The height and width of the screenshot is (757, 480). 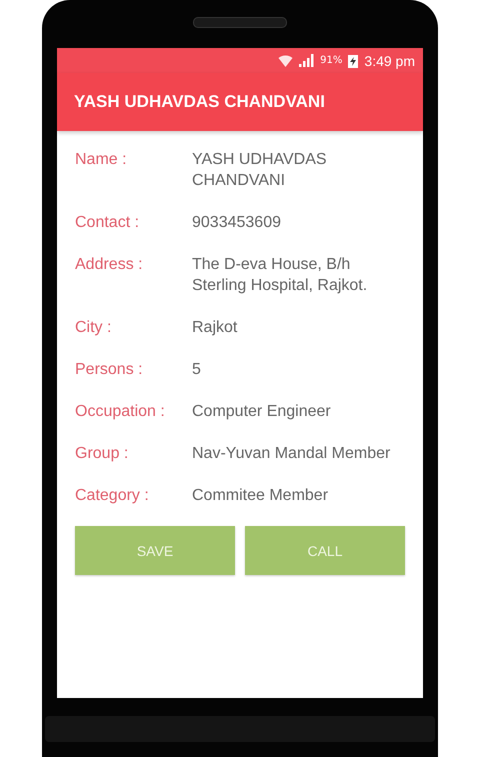 I want to click on field-value: The D-eva House, B/h Sterling Hospital, Rajkot., so click(x=280, y=275).